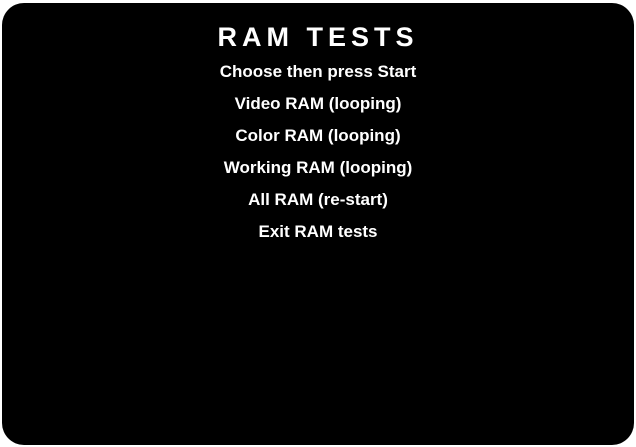  Describe the element at coordinates (318, 71) in the screenshot. I see `instruction-text: Choose then press Start` at that location.